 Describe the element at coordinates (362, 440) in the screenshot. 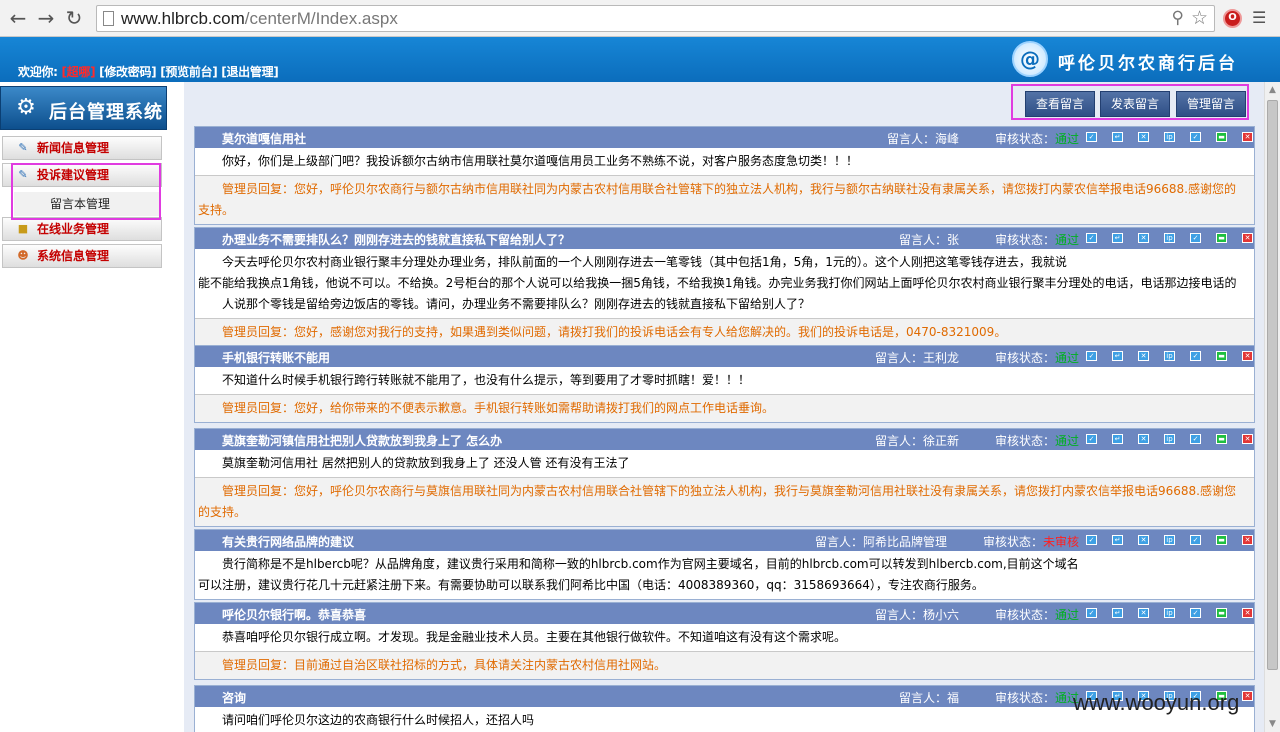

I see `message-title: 莫旗奎勒河镇信用社把别人贷款放到我身上了 怎么办` at that location.